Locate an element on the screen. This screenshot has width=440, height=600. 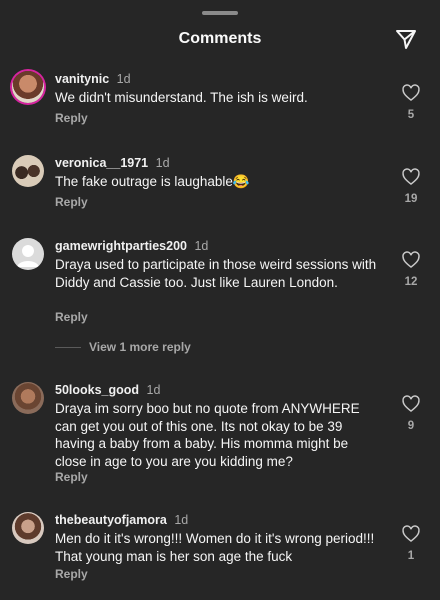
default-avatar-icon is located at coordinates (28, 256).